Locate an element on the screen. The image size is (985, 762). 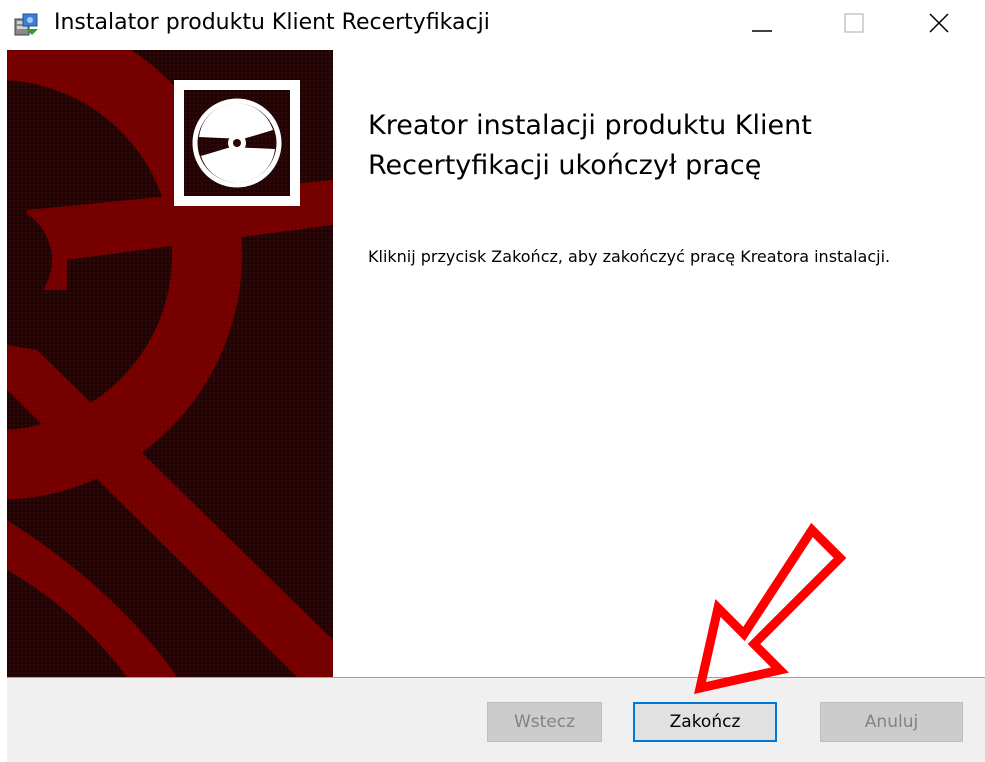
back-button: Wstecz is located at coordinates (544, 722).